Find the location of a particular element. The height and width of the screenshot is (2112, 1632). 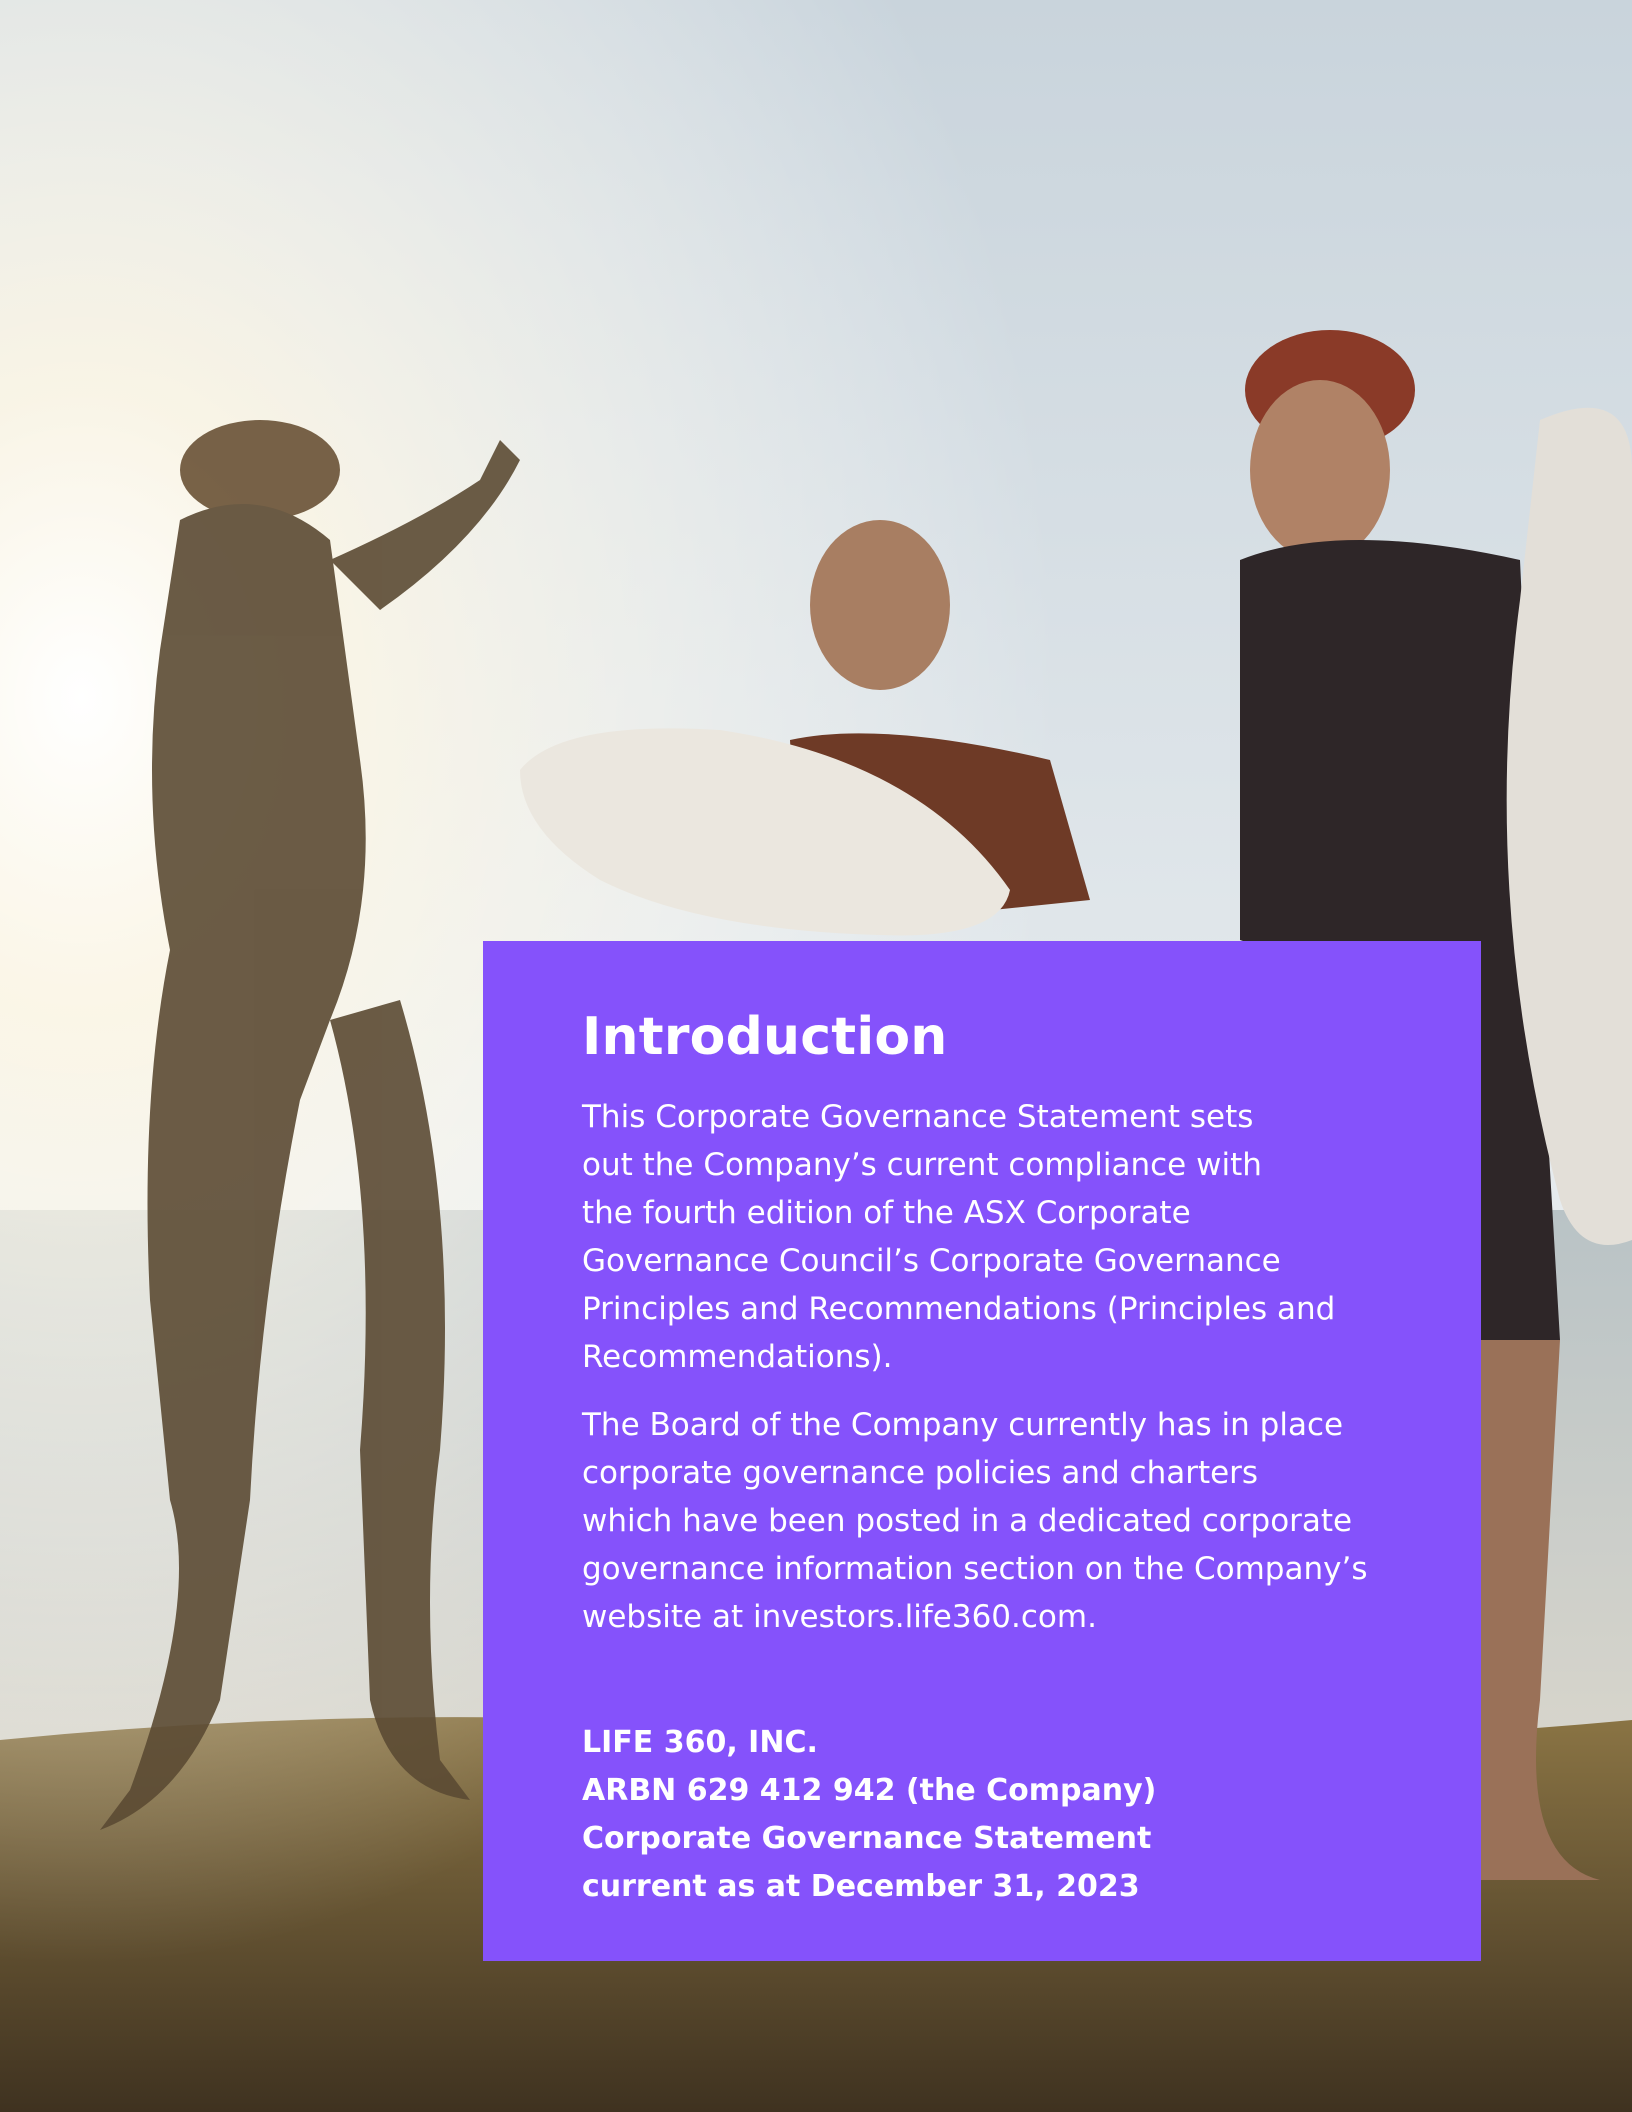

document-date: current as at December 31, 2023 is located at coordinates (861, 1886).